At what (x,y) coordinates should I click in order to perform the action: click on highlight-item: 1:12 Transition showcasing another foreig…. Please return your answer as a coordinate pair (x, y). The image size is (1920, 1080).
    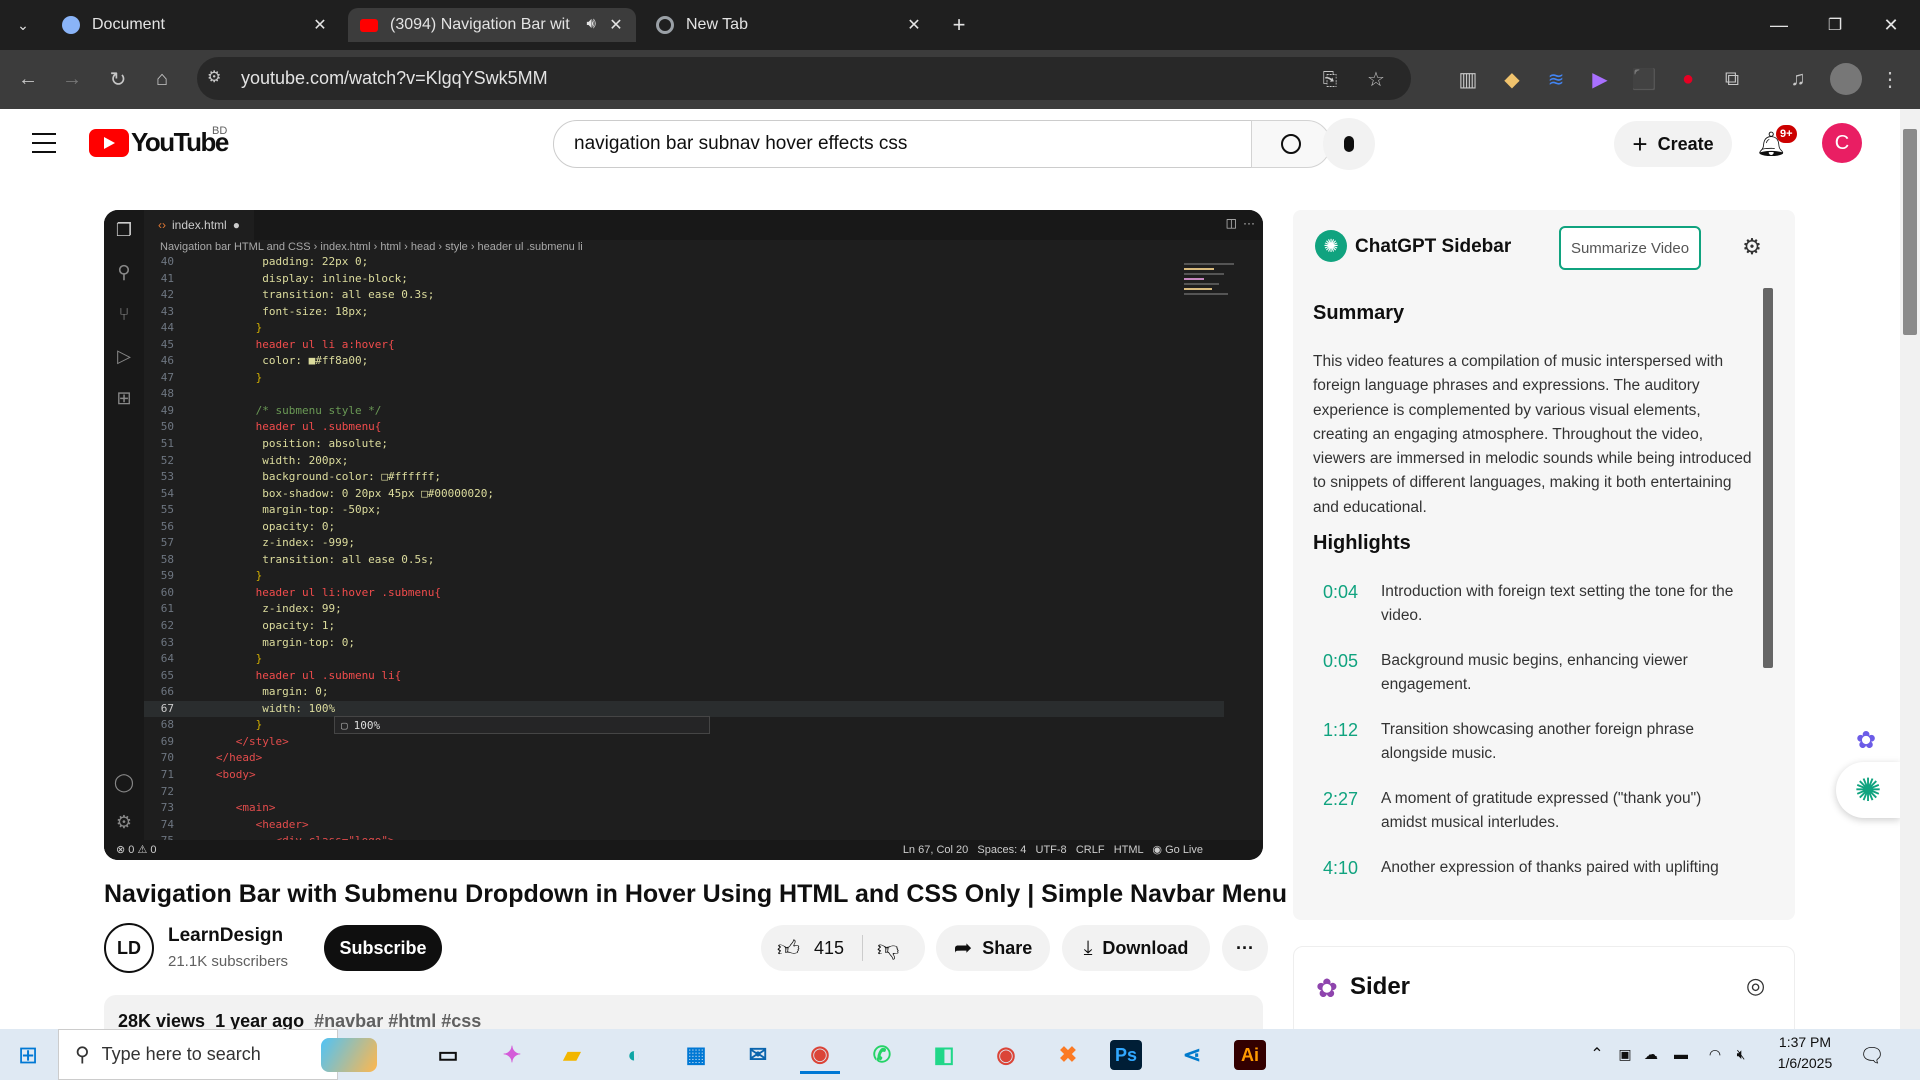
    Looking at the image, I should click on (1528, 742).